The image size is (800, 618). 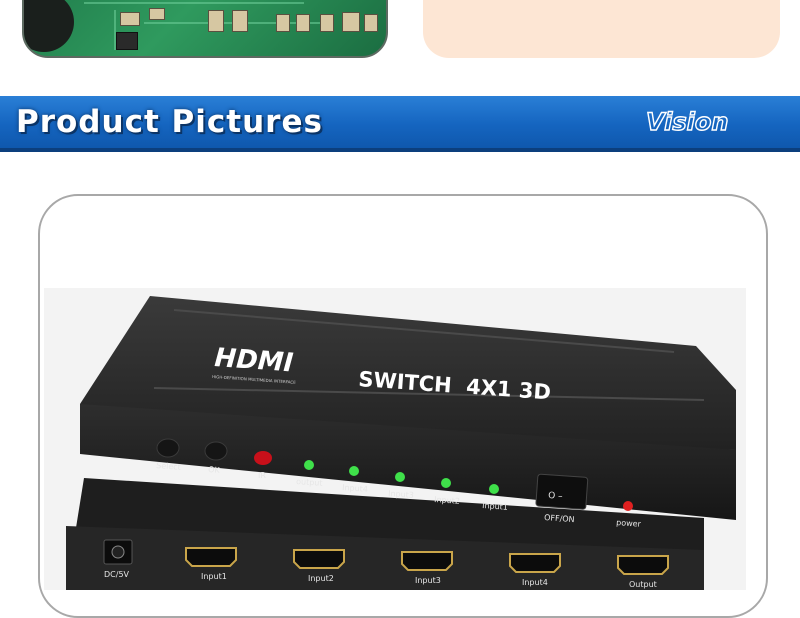 What do you see at coordinates (168, 448) in the screenshot?
I see `select-button` at bounding box center [168, 448].